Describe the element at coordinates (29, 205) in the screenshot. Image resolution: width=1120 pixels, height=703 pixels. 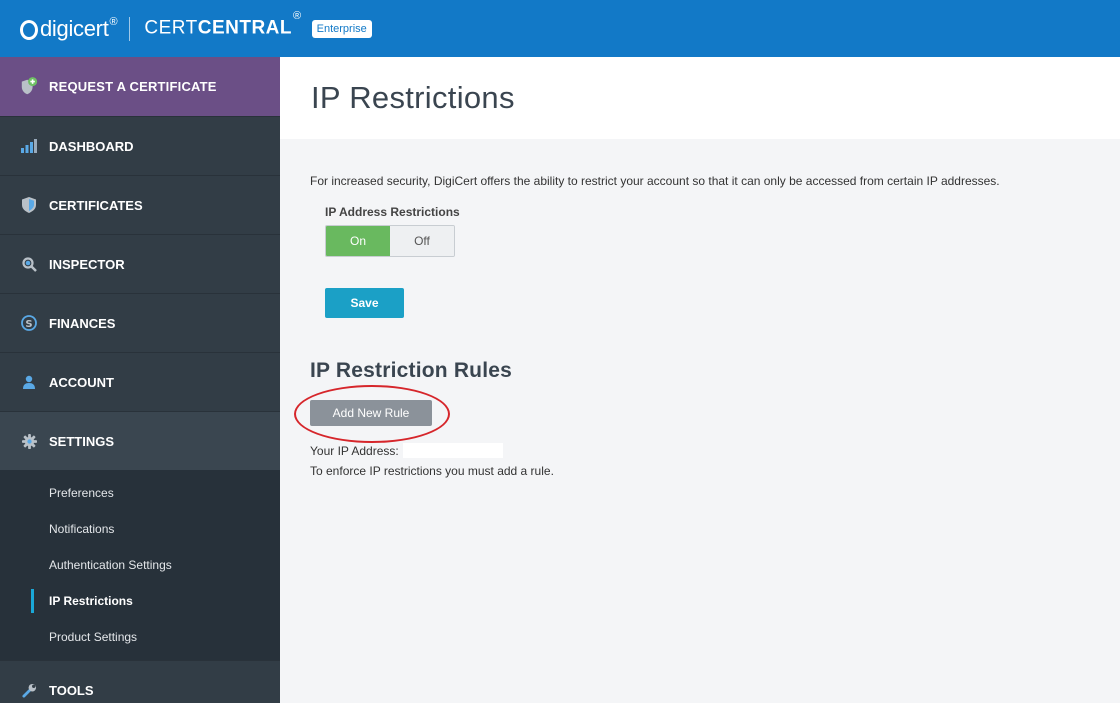
I see `shield-icon` at that location.